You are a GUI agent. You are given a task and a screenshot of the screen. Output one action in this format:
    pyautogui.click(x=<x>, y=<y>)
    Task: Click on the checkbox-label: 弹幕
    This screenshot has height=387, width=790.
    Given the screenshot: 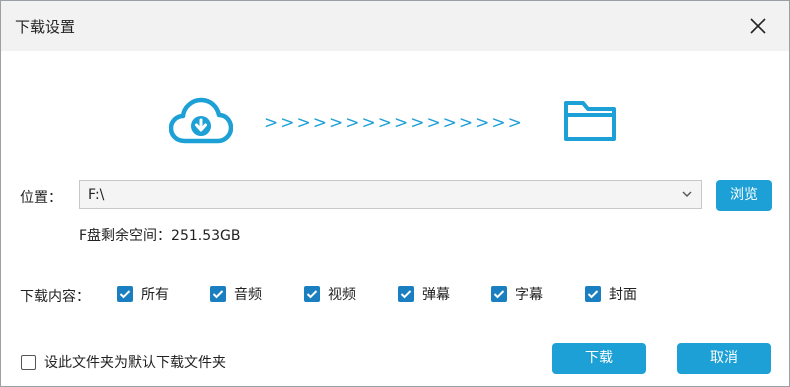 What is the action you would take?
    pyautogui.click(x=436, y=295)
    